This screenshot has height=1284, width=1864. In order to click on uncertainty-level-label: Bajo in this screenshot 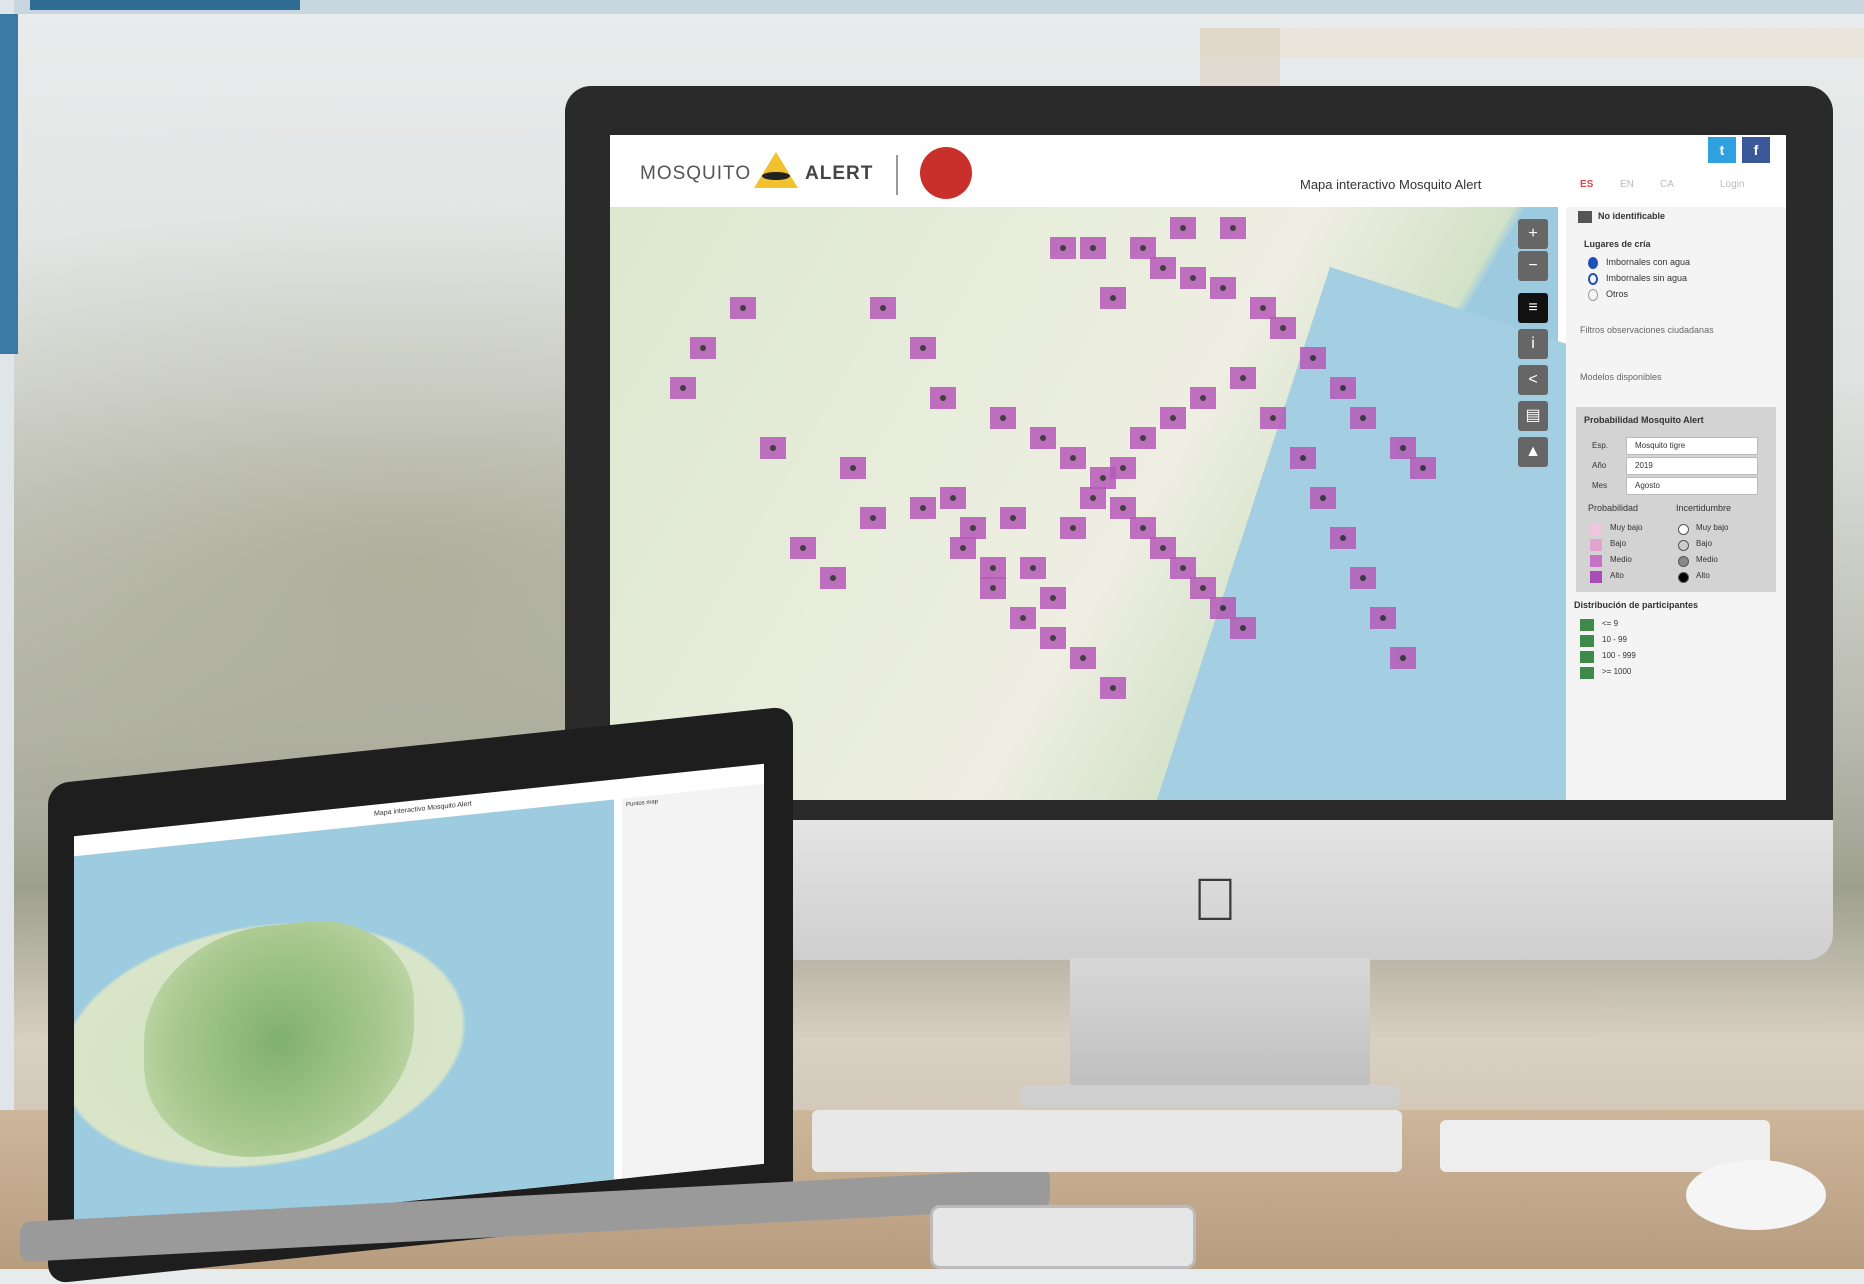, I will do `click(1704, 543)`.